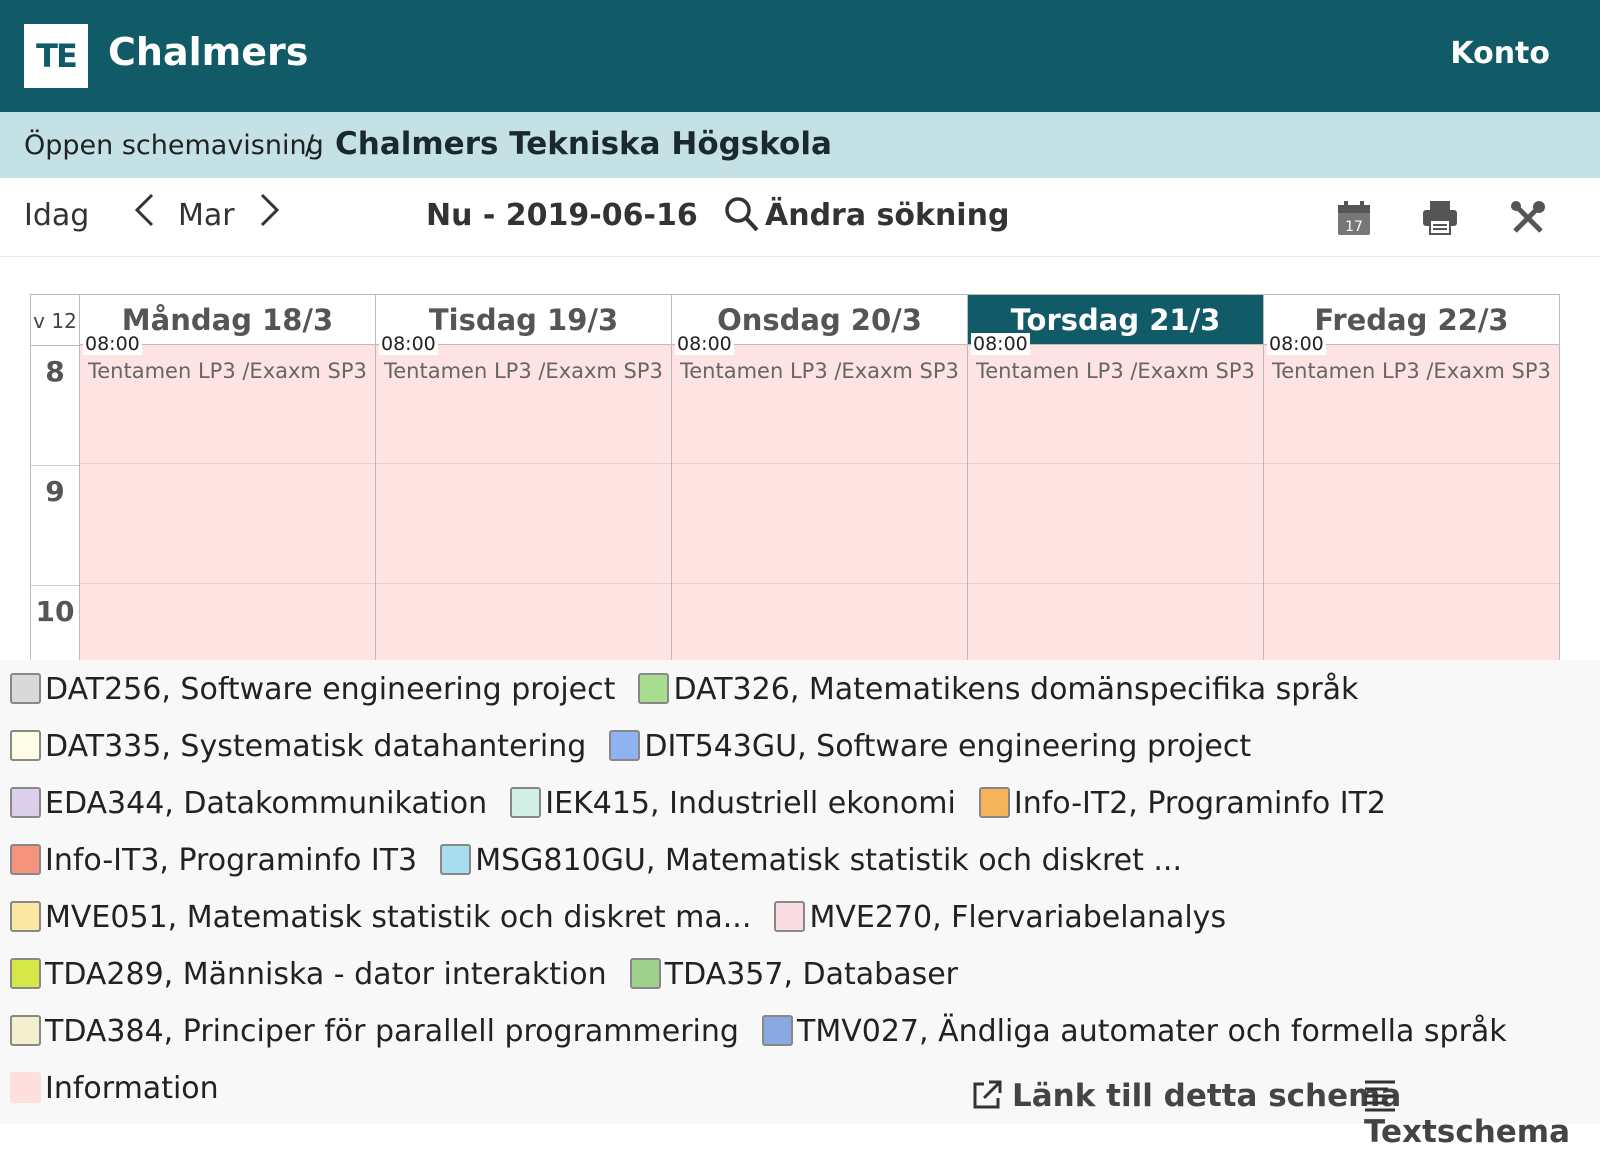 Image resolution: width=1600 pixels, height=1150 pixels. I want to click on legend-item: MVE270, Flervariabelanalys, so click(1000, 917).